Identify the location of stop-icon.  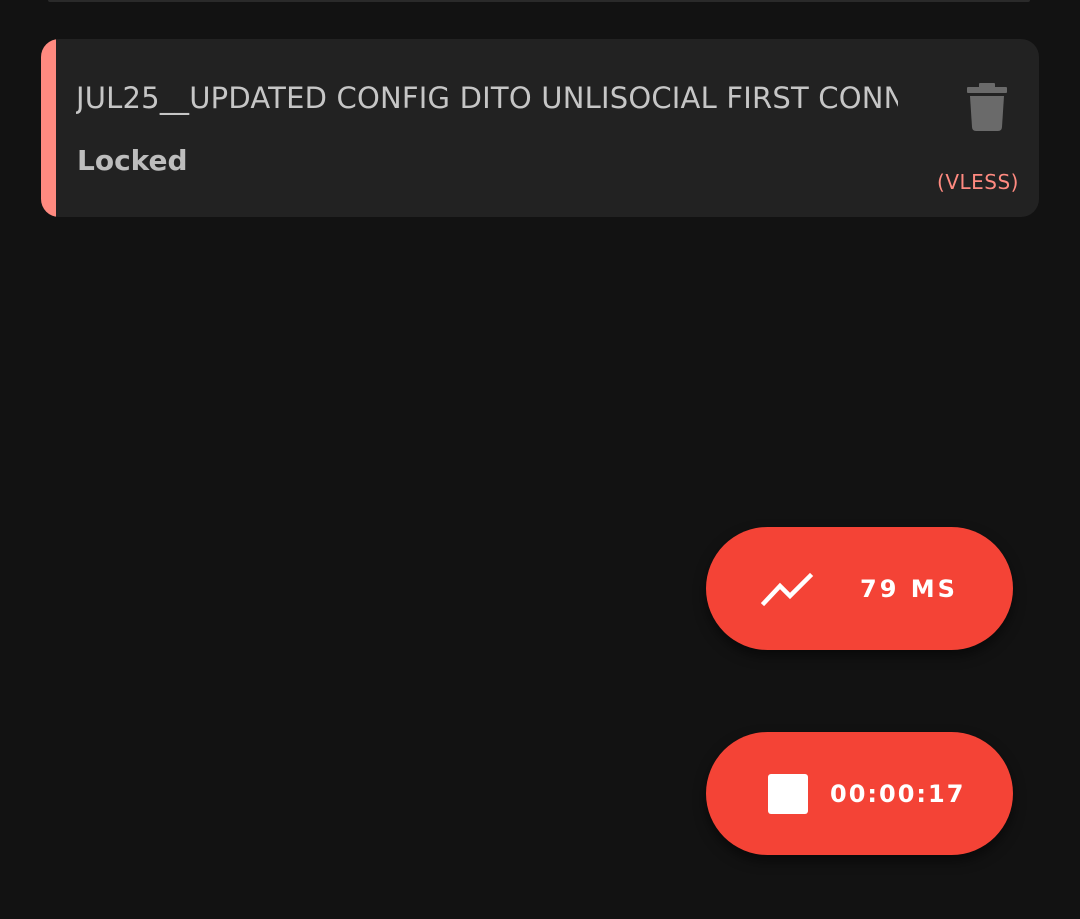
(788, 794).